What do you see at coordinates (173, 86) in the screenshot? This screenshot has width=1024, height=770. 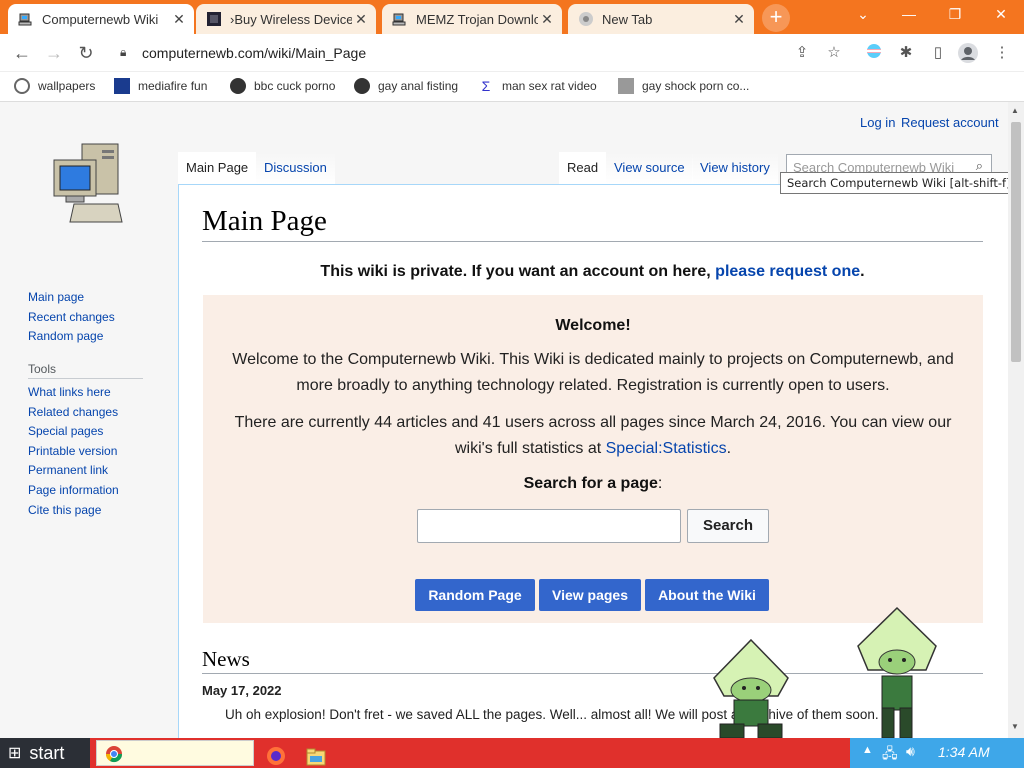 I see `bookmark-label: mediafire fun` at bounding box center [173, 86].